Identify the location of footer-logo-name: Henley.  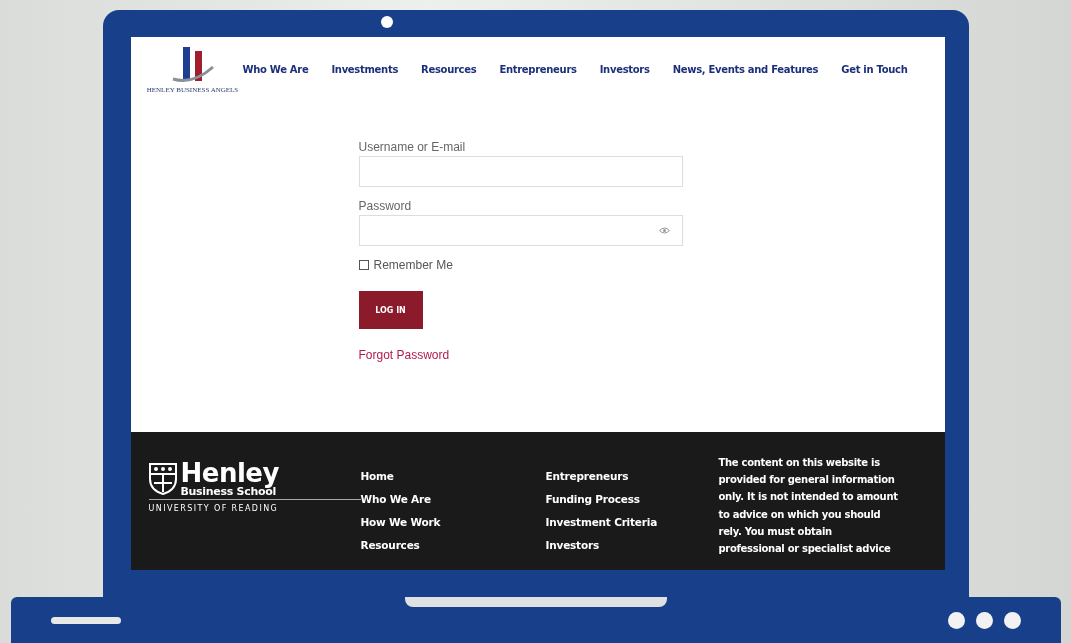
(229, 473).